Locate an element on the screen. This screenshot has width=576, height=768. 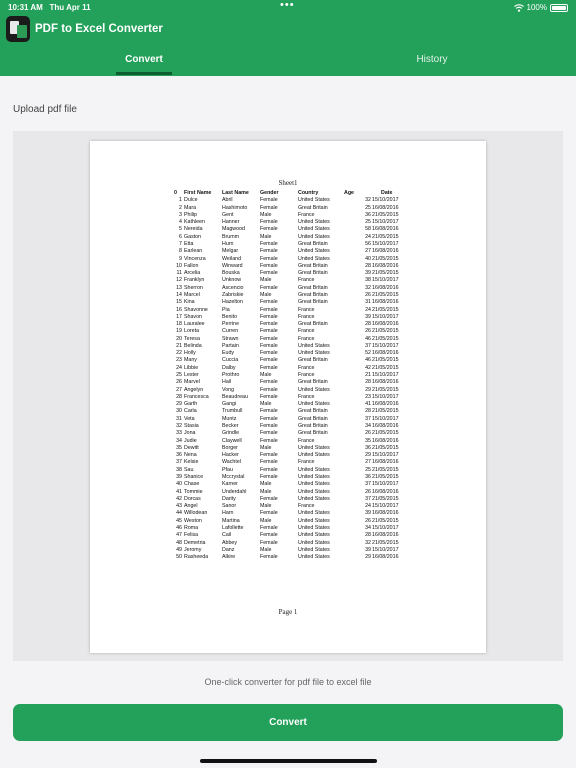
table-row: 37 Kelsie Wachtel Female France 27 16/08/2016 is located at coordinates (293, 462).